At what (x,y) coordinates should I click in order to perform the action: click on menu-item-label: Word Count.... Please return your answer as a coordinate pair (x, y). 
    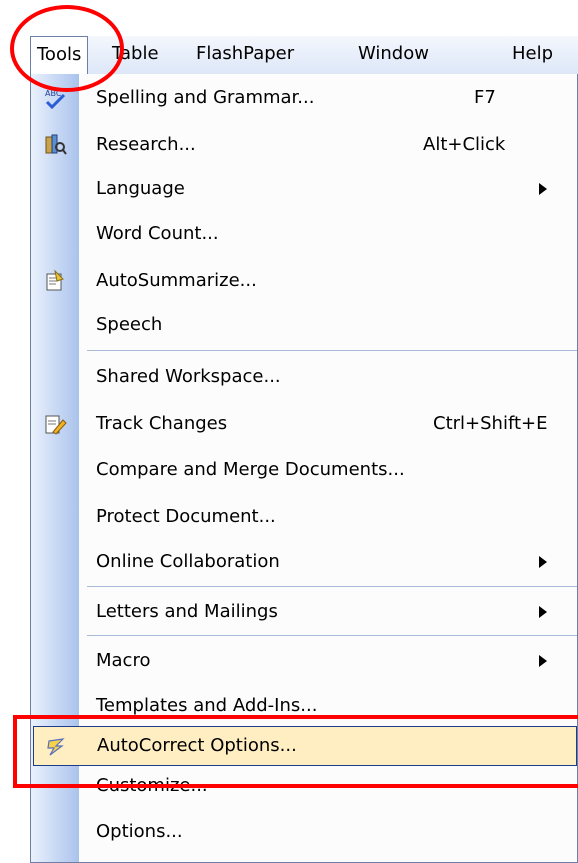
    Looking at the image, I should click on (157, 233).